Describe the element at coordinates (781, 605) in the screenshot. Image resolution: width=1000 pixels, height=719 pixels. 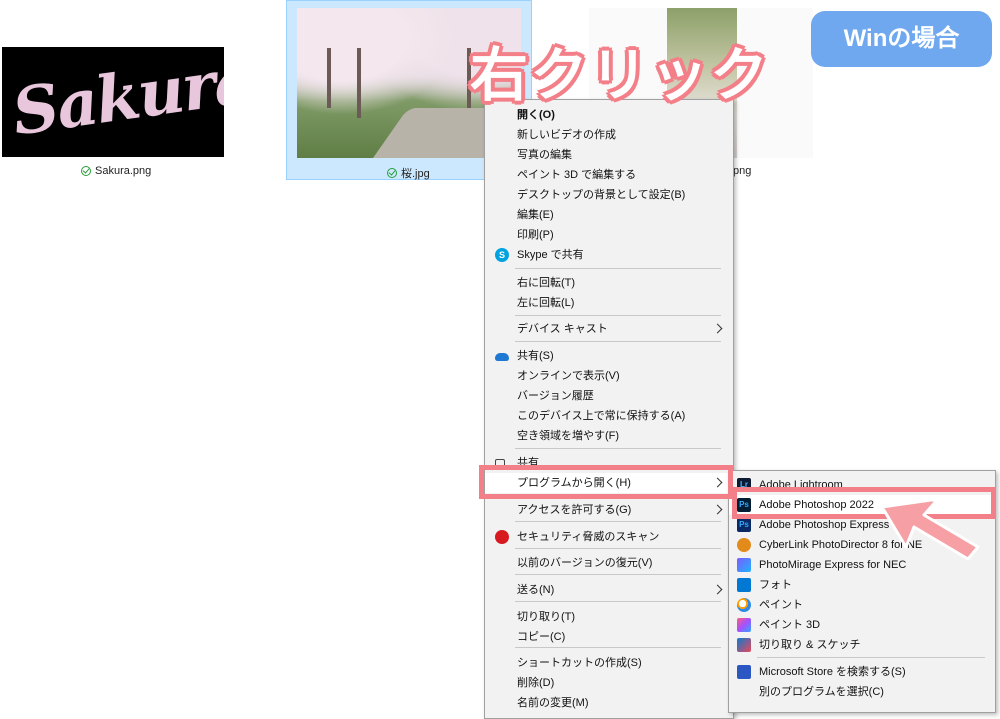
I see `open-with-item-label: ペイント` at that location.